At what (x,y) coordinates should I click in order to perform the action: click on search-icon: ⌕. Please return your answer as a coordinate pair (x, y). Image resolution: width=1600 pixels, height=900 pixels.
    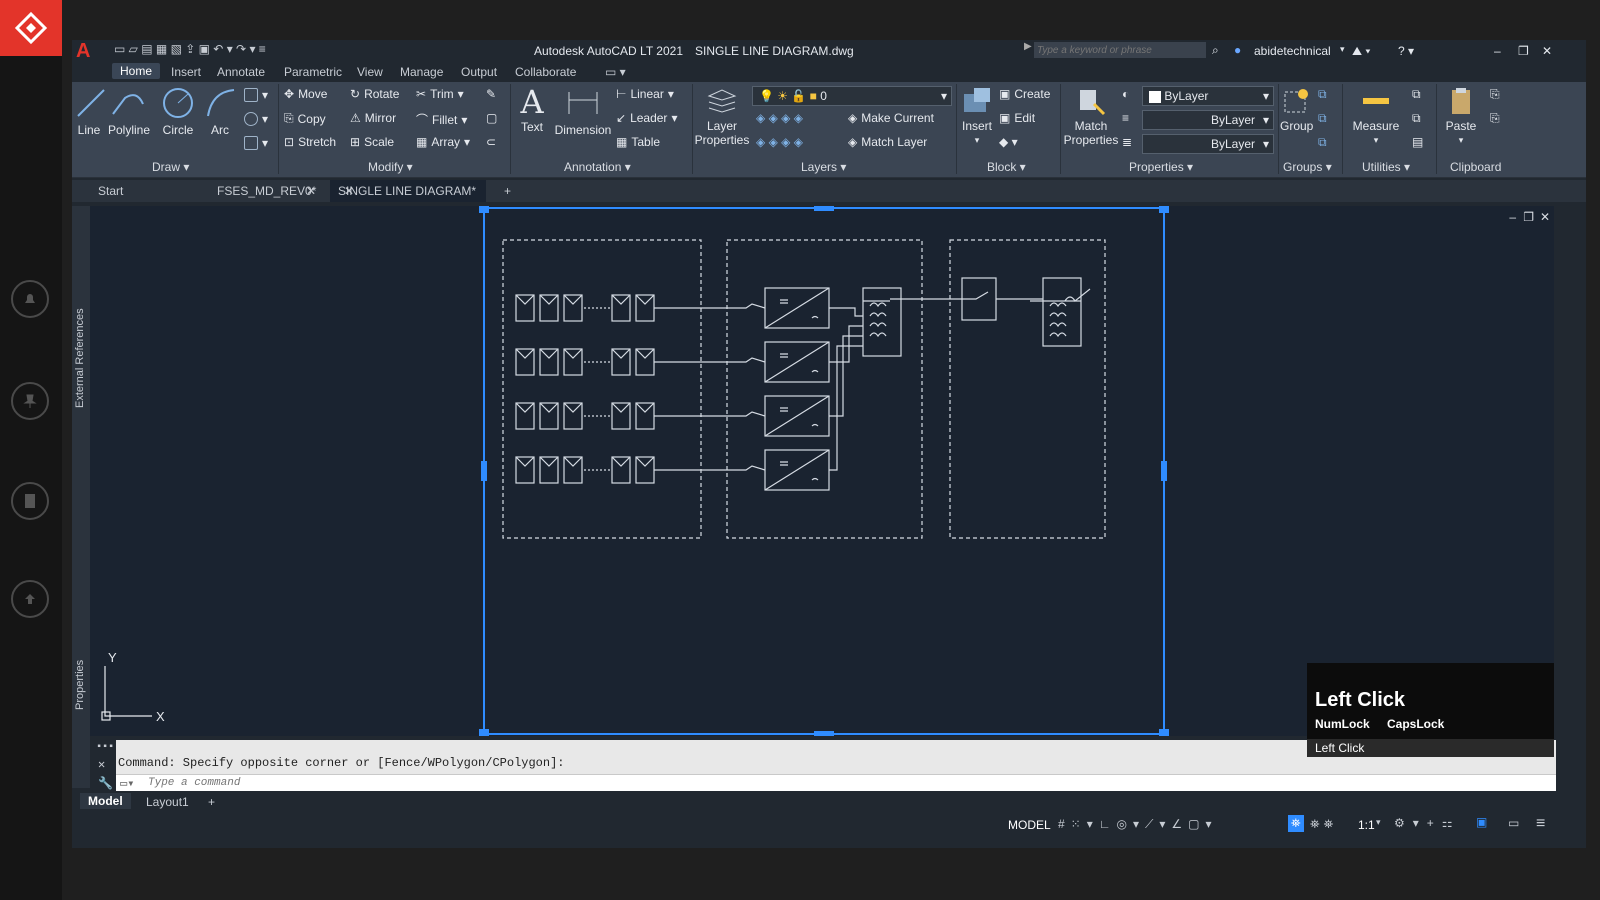
    Looking at the image, I should click on (1215, 50).